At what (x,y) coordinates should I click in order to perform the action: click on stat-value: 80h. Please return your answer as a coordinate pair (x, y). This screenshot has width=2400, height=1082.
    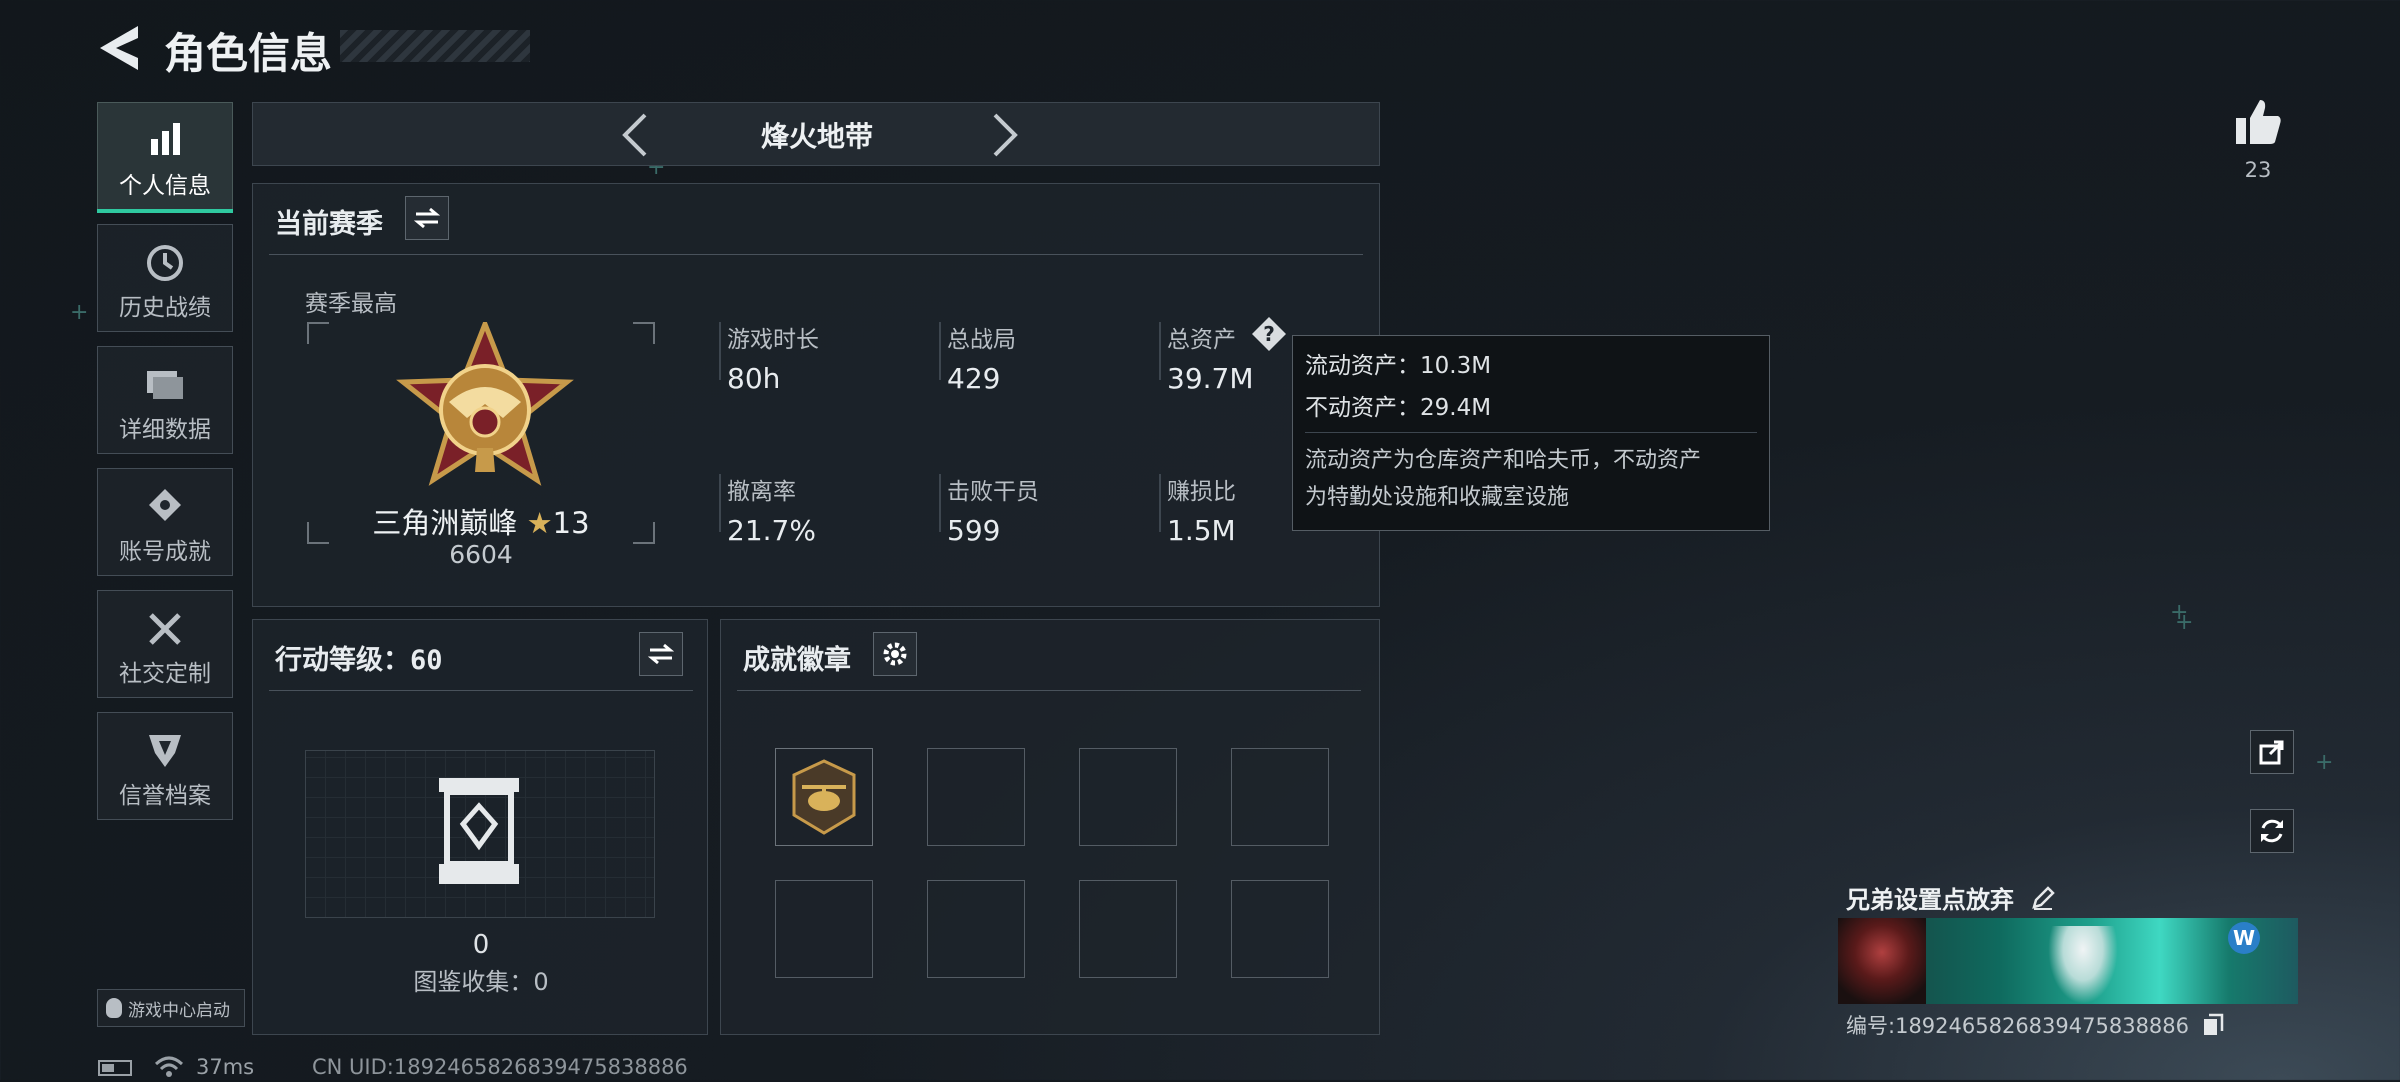
    Looking at the image, I should click on (754, 378).